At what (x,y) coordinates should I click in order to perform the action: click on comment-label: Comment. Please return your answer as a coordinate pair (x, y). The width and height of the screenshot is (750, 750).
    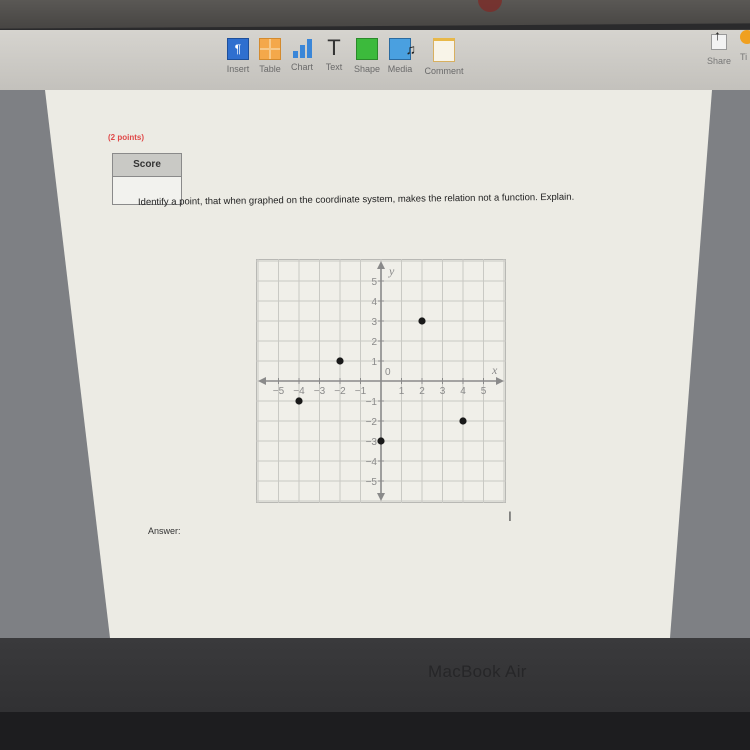
    Looking at the image, I should click on (444, 71).